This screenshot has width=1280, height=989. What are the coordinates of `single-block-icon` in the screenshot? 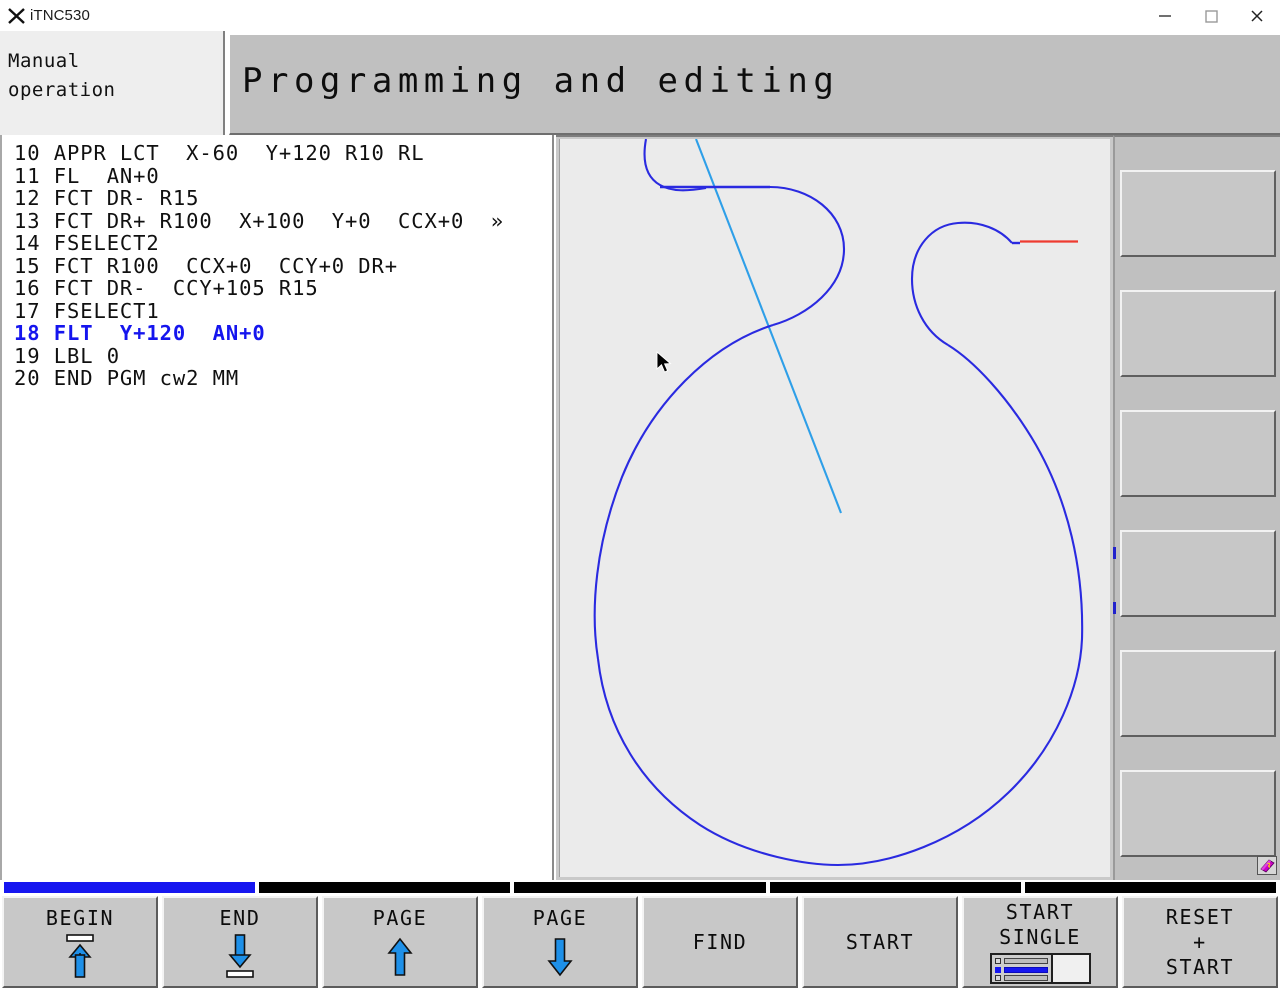 It's located at (1040, 968).